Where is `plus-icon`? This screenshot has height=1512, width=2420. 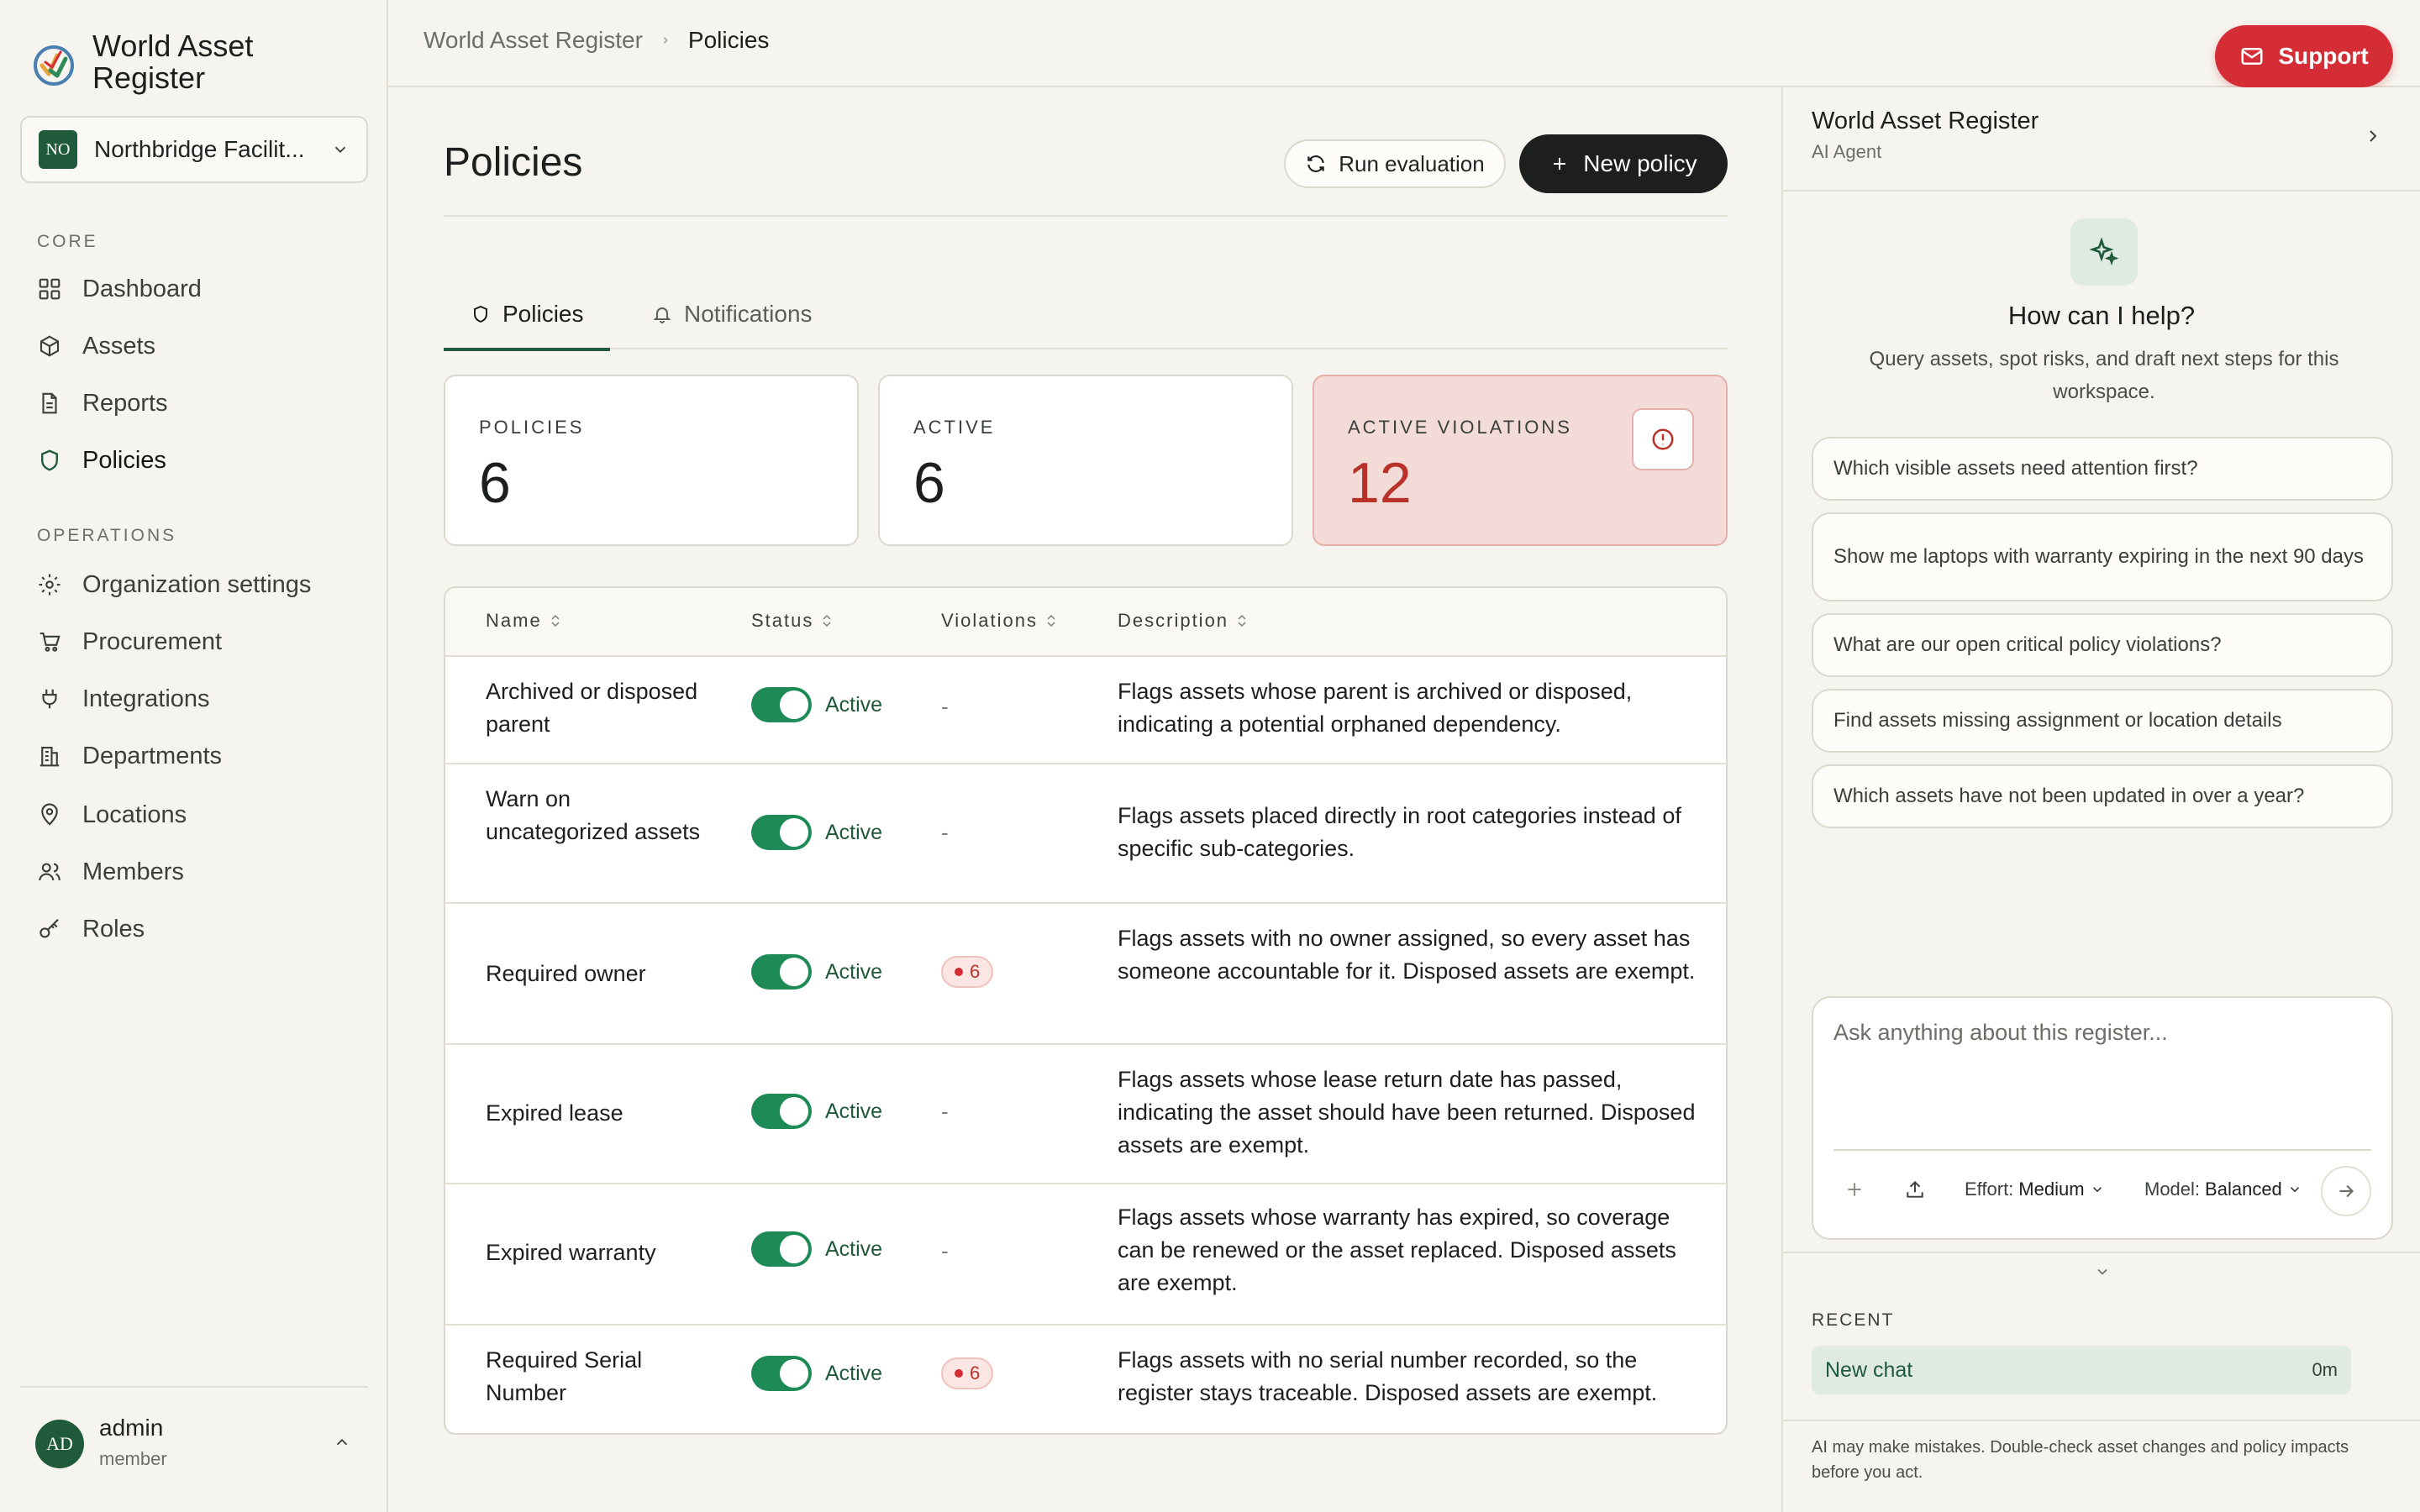 plus-icon is located at coordinates (1855, 1189).